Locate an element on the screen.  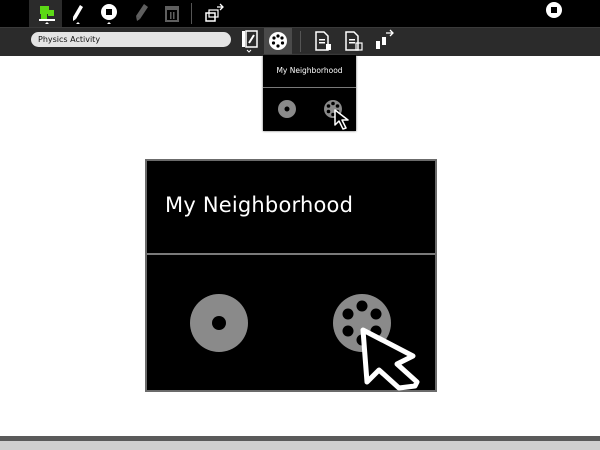
paste-document-icon is located at coordinates (354, 41).